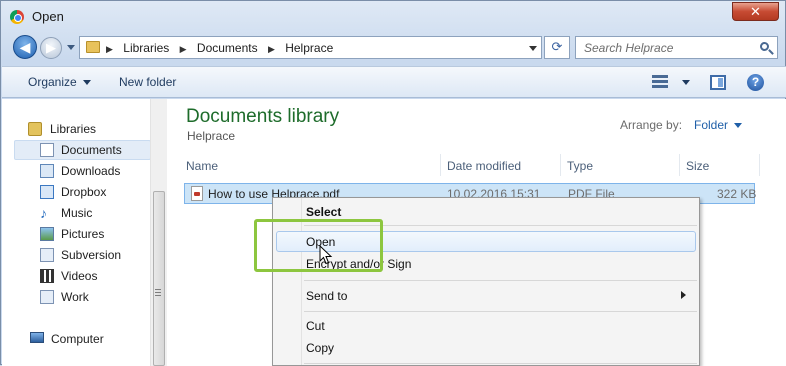 Image resolution: width=786 pixels, height=366 pixels. What do you see at coordinates (393, 16) in the screenshot?
I see `title-bar: Open ✕` at bounding box center [393, 16].